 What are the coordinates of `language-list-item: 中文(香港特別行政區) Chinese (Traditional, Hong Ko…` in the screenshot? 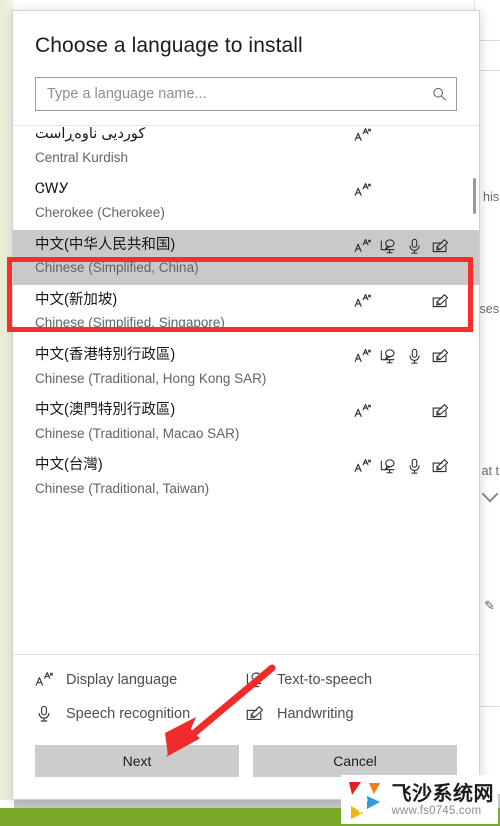 It's located at (246, 367).